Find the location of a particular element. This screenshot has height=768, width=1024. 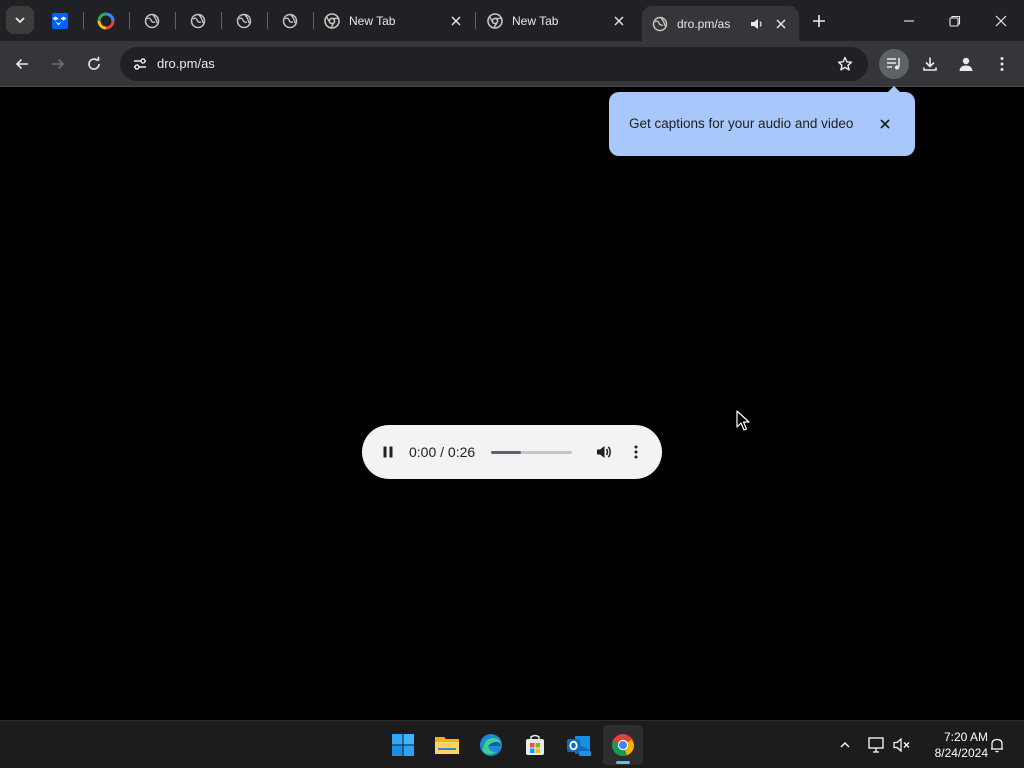

pause-icon is located at coordinates (388, 452).